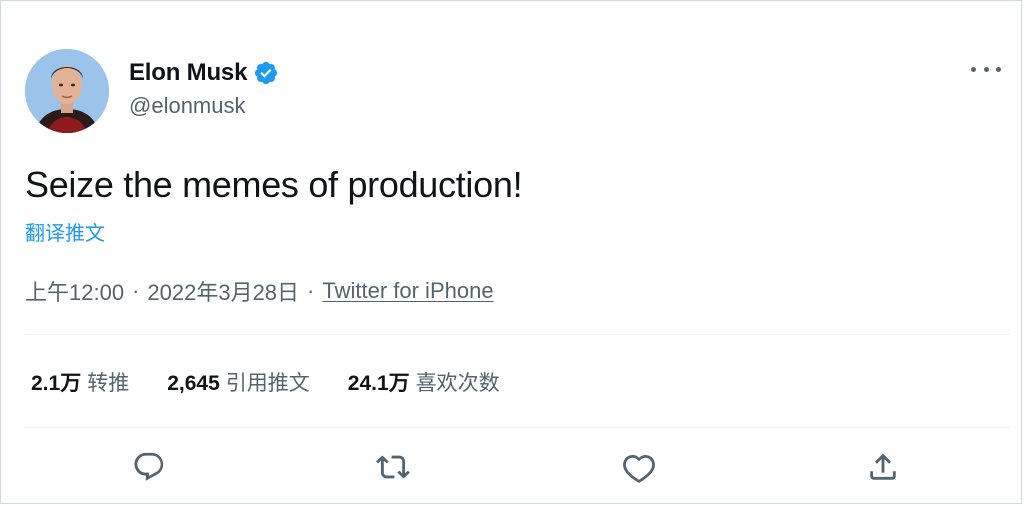  I want to click on stat-value: 2.1万, so click(56, 383).